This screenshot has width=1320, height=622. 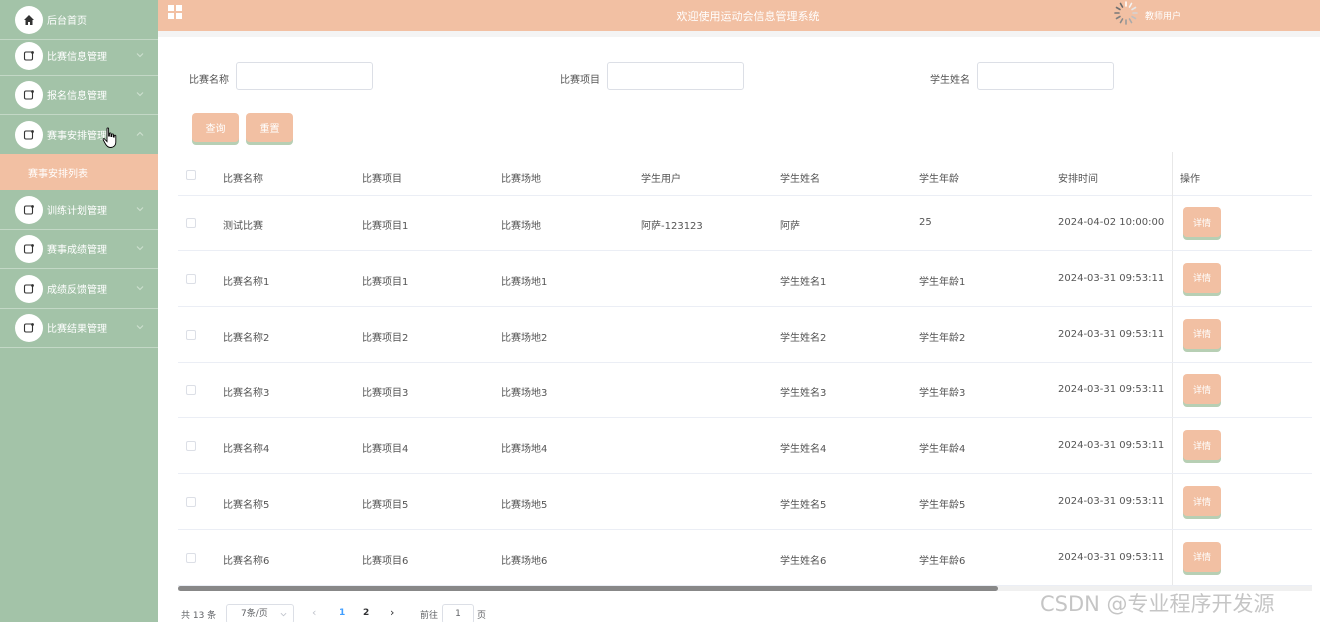 What do you see at coordinates (269, 127) in the screenshot?
I see `reset-button: 重置` at bounding box center [269, 127].